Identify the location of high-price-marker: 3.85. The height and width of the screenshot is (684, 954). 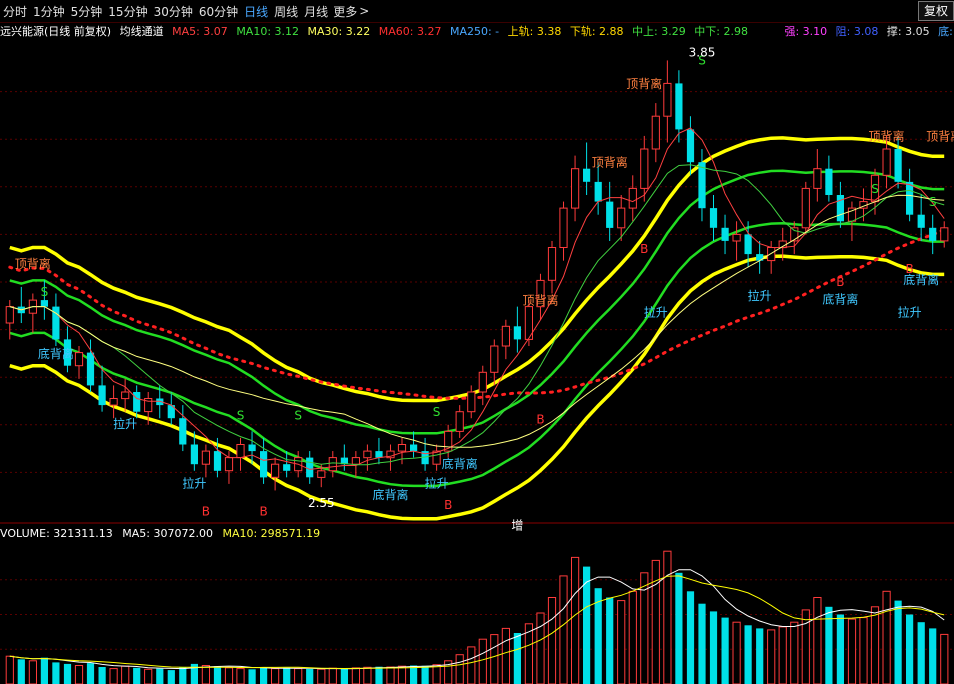
(702, 52).